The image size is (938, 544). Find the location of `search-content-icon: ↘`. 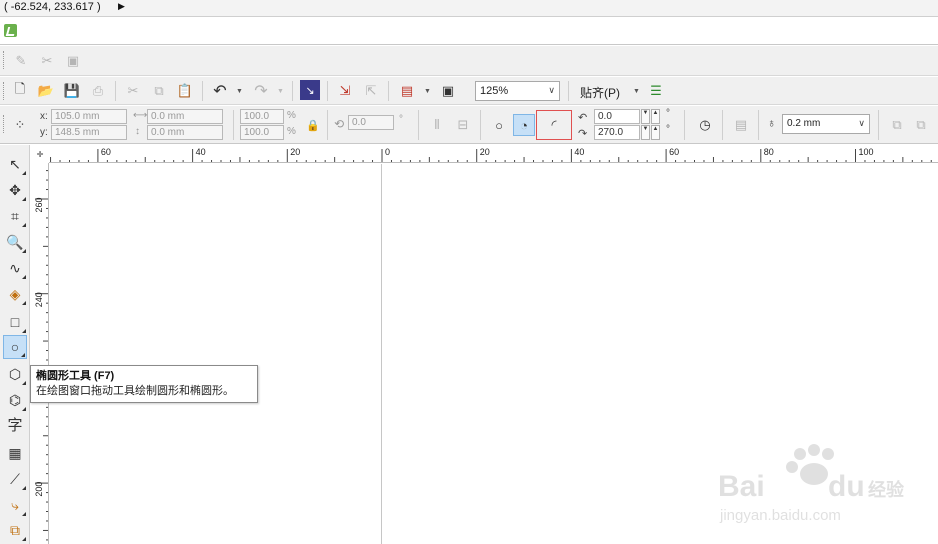

search-content-icon: ↘ is located at coordinates (310, 90).